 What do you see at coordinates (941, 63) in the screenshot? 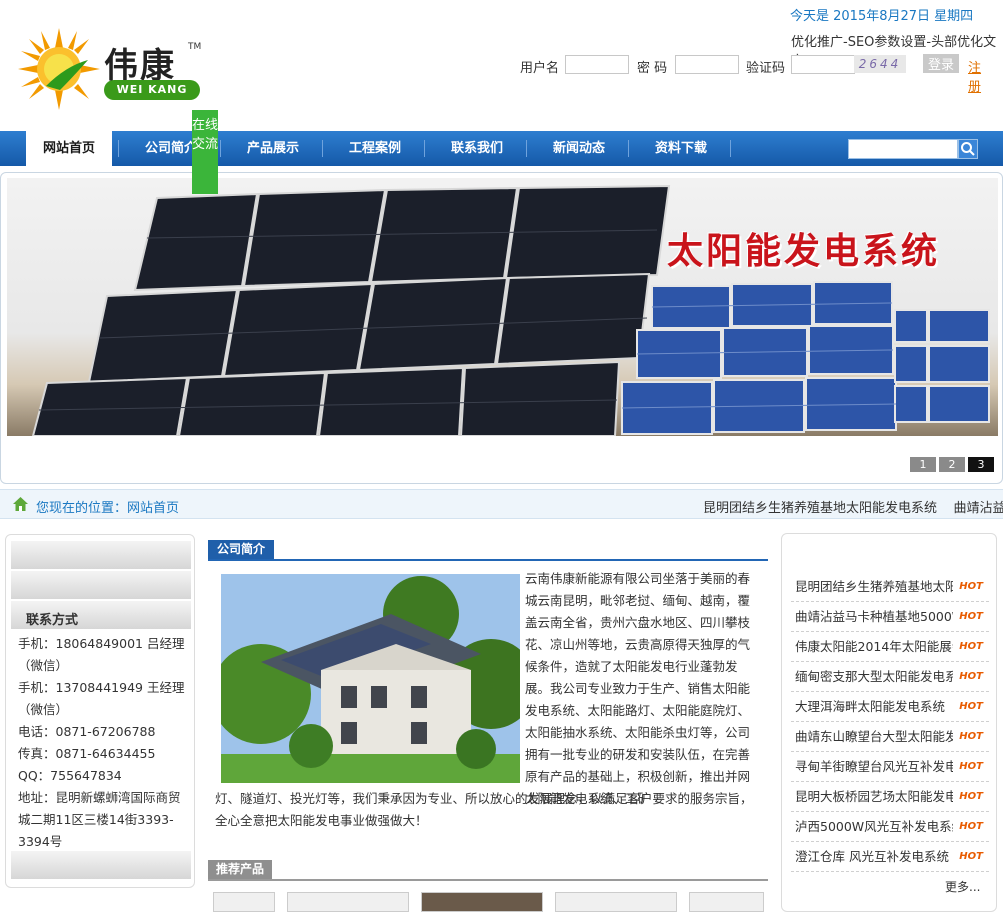
I see `login-button: 登录` at bounding box center [941, 63].